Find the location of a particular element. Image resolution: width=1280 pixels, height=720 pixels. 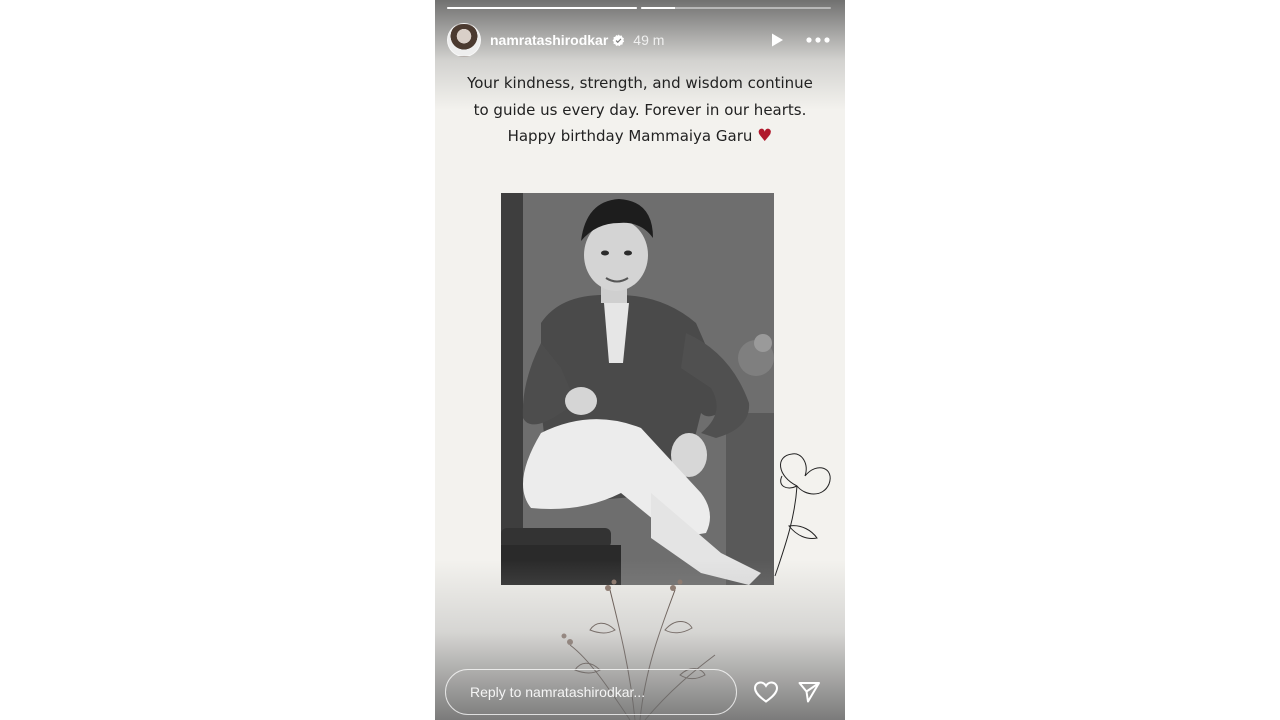

more-options-icon is located at coordinates (818, 40).